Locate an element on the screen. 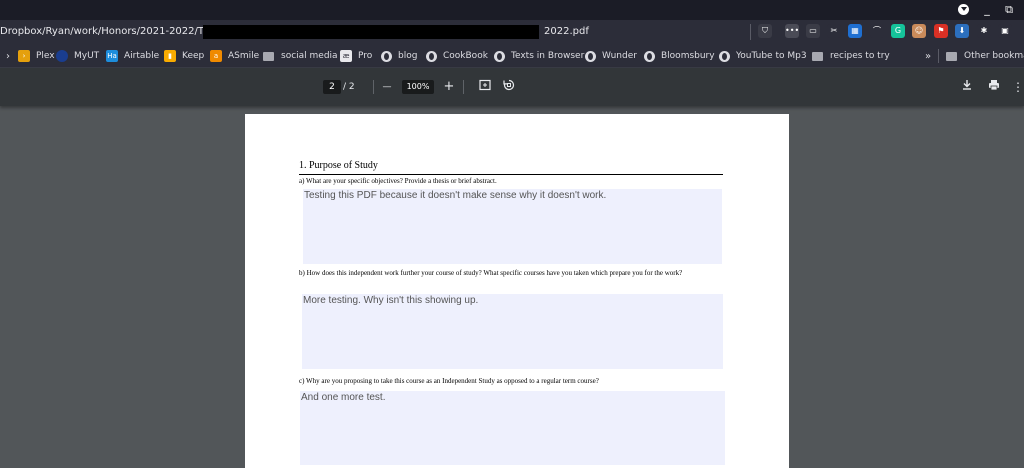 The image size is (1024, 468). brave-shield-icon: ⛉ is located at coordinates (765, 31).